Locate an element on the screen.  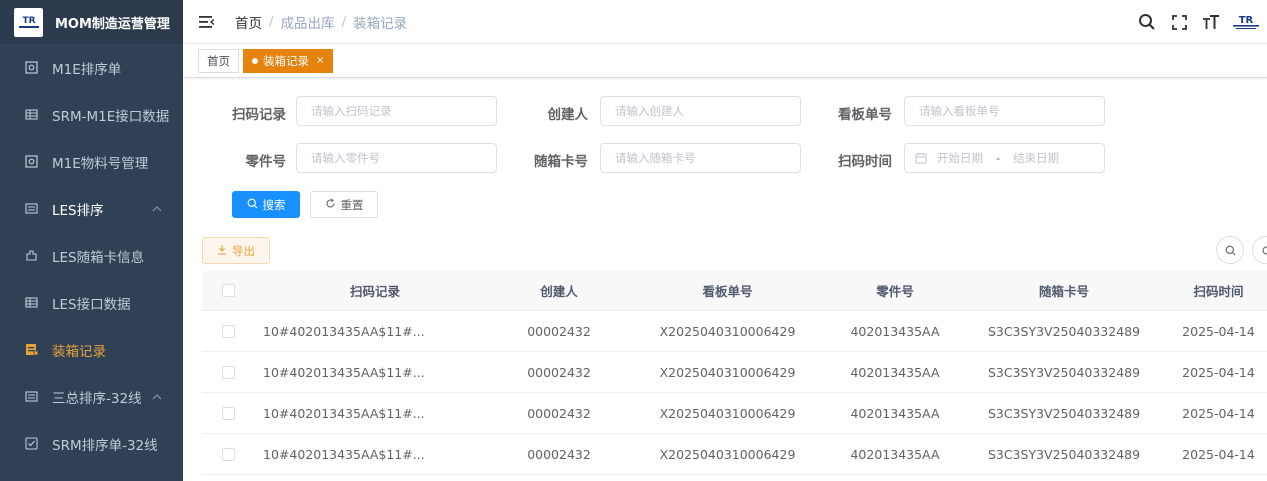
part-input: 请输入零件号 is located at coordinates (396, 158).